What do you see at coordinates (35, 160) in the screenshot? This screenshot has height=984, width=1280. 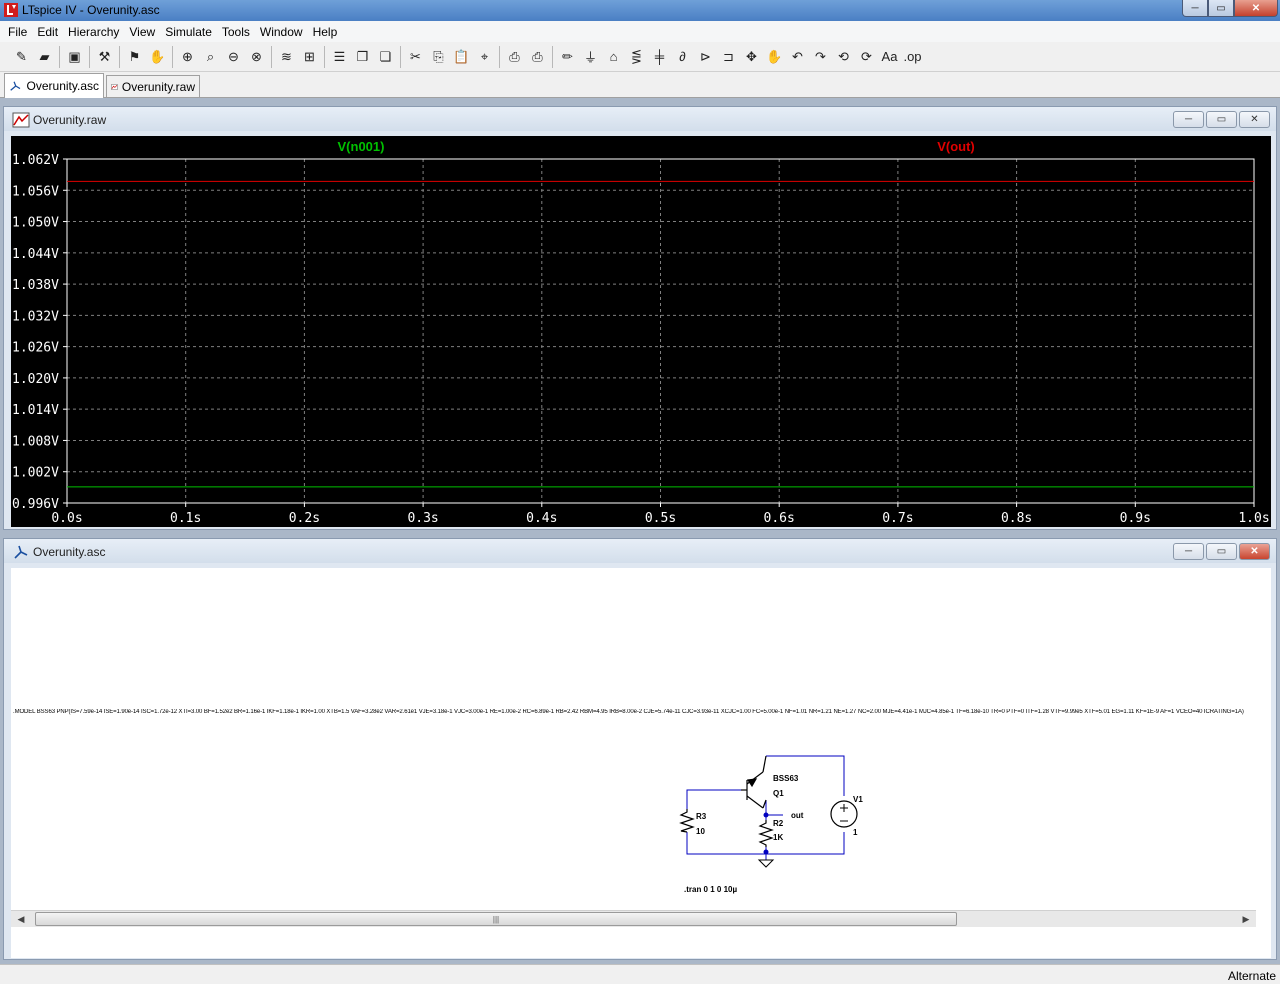 I see `y-tick-label: 1.062V` at bounding box center [35, 160].